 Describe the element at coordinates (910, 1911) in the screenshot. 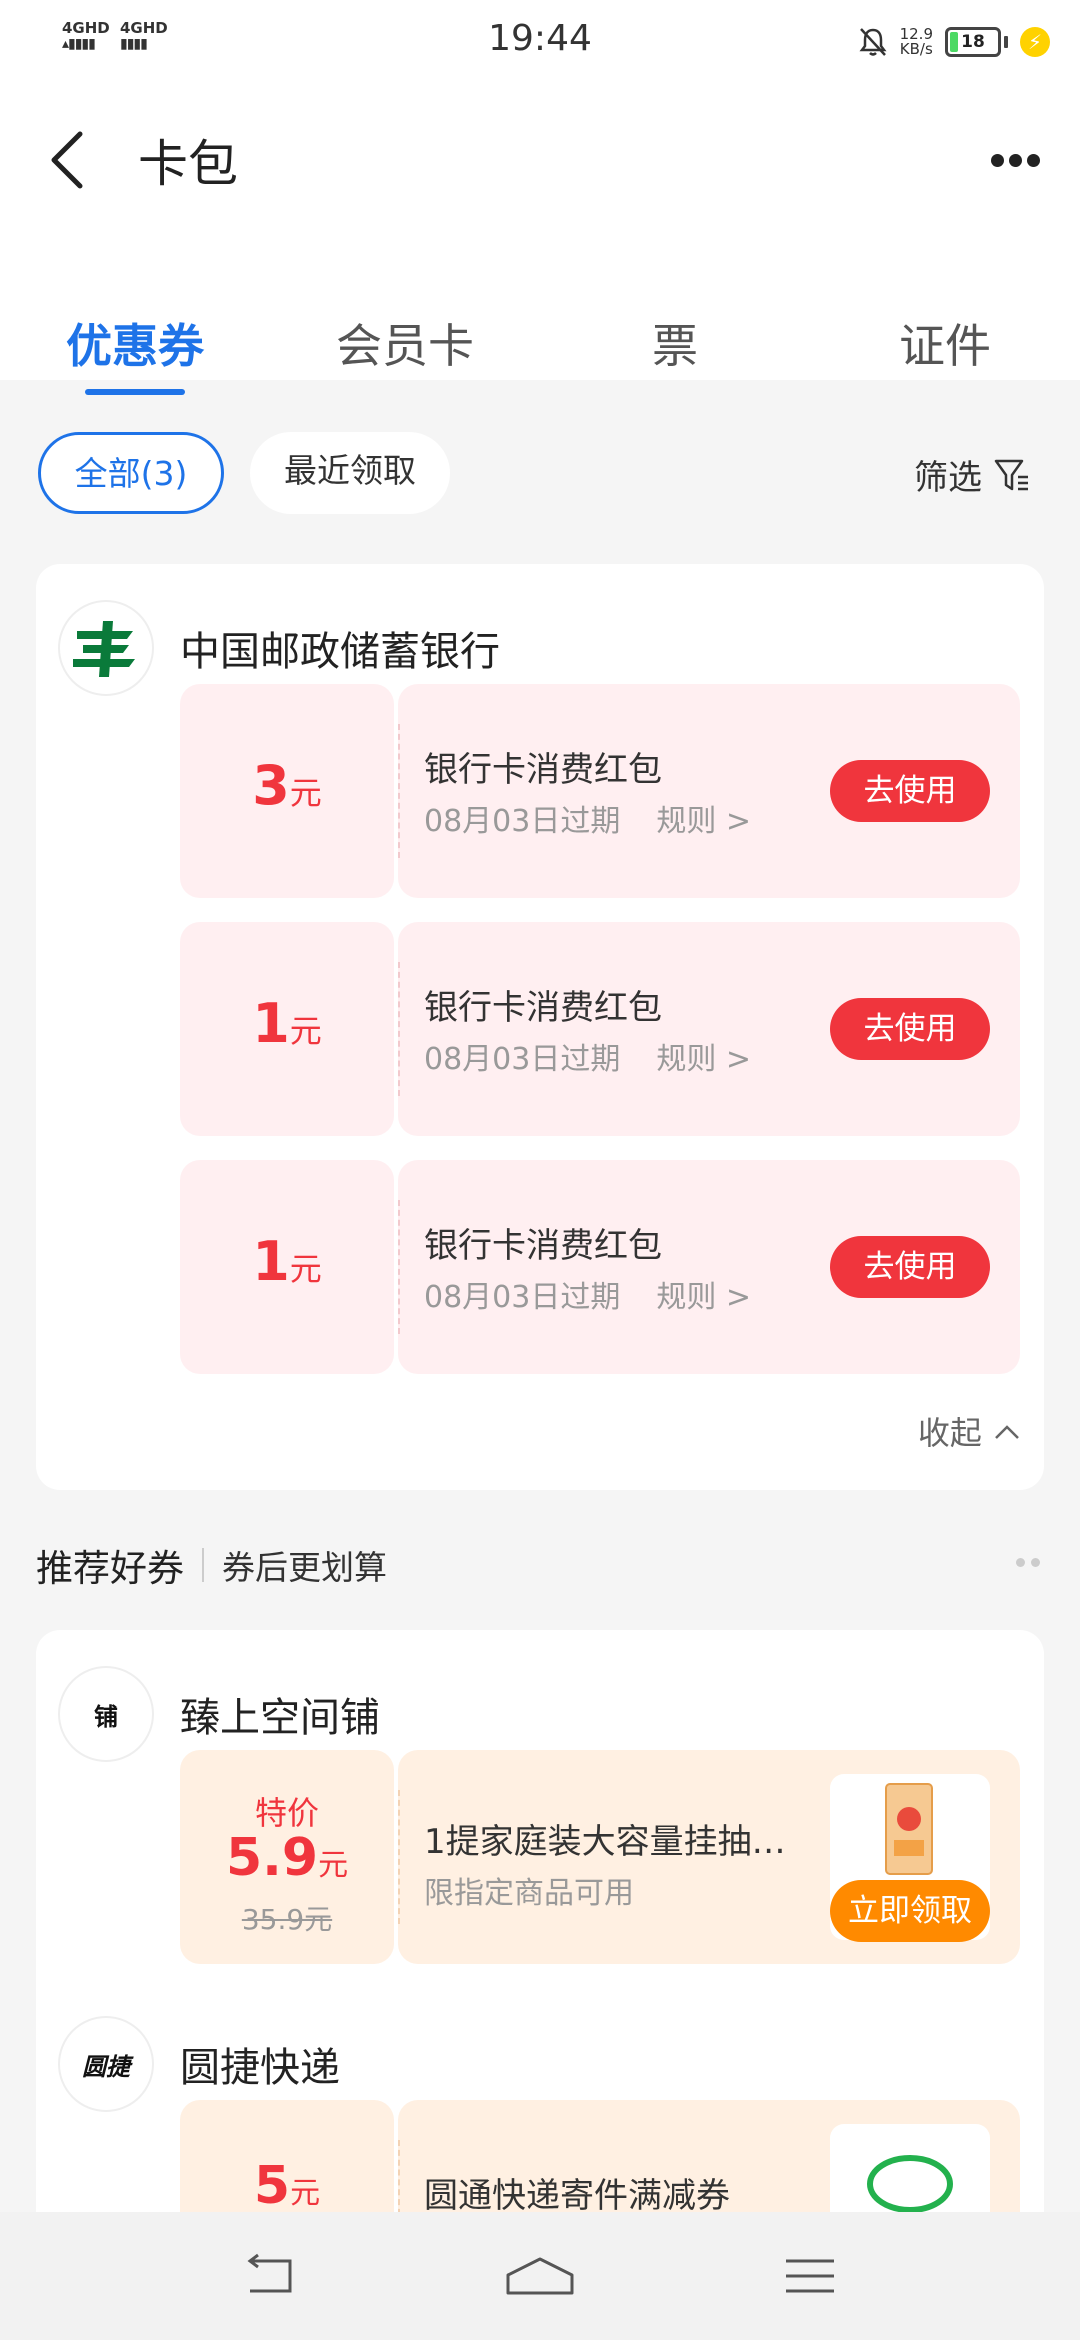

I see `claim-now-button: 立即领取` at that location.